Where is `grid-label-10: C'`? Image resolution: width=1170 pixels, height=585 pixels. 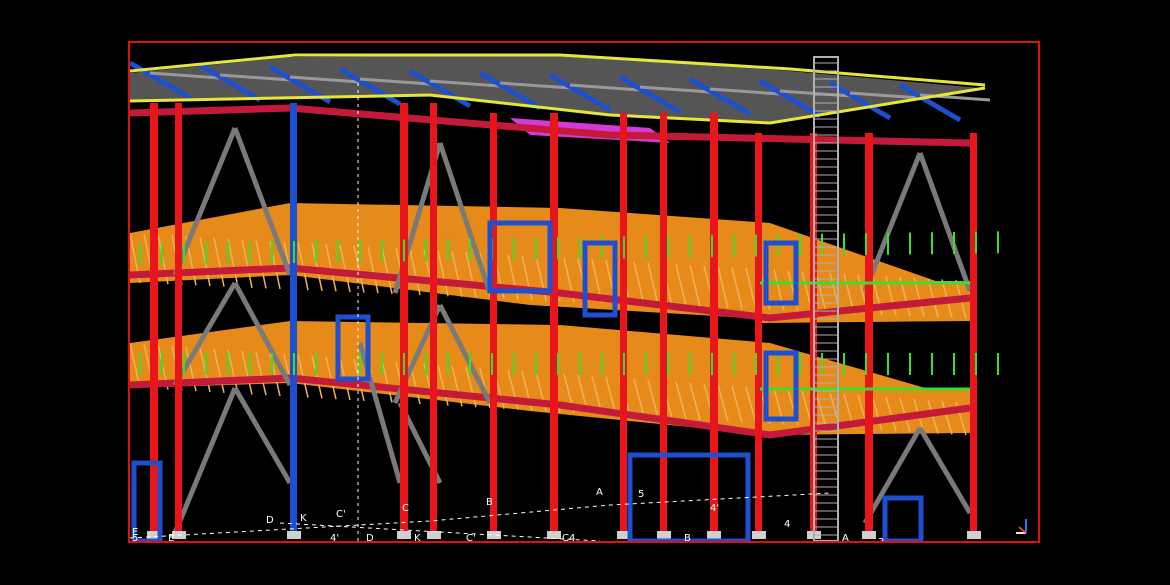
grid-label-10: C' is located at coordinates (471, 537).